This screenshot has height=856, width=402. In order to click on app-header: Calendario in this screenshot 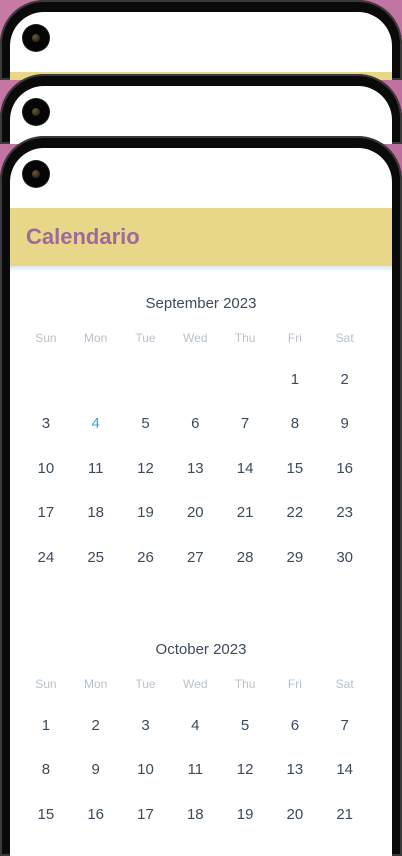, I will do `click(201, 237)`.